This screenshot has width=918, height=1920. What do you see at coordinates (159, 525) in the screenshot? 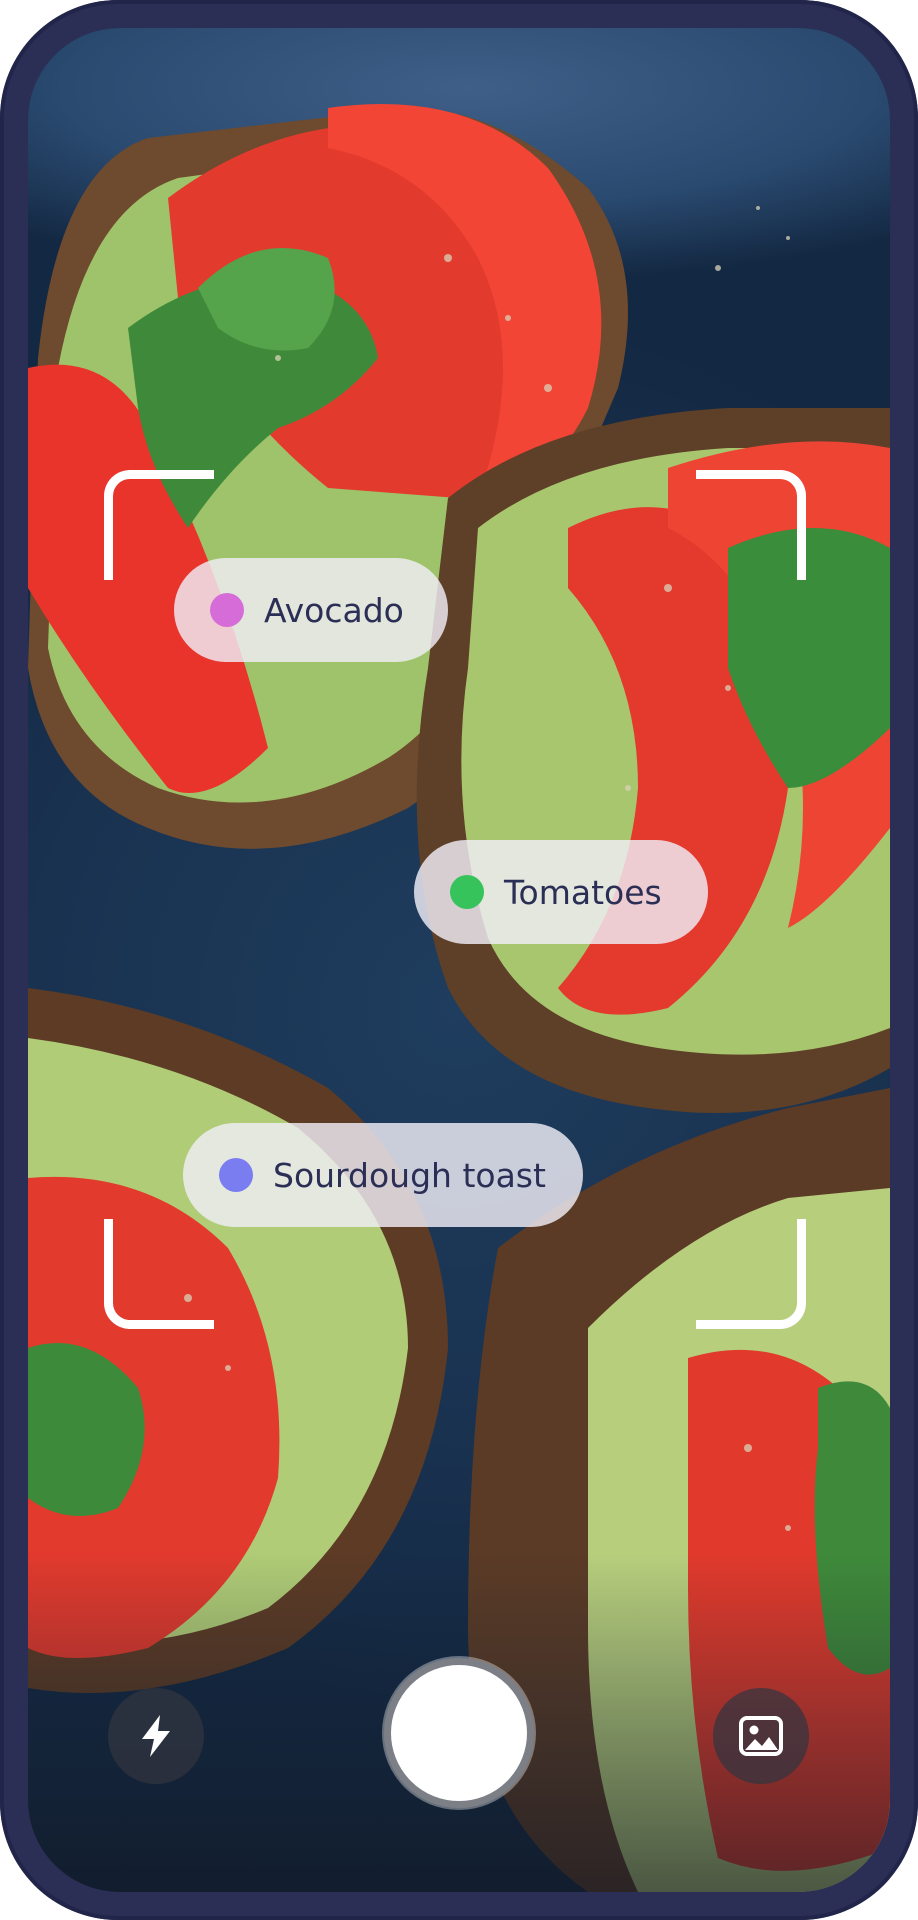
I see `scan-frame-corner-top-left` at bounding box center [159, 525].